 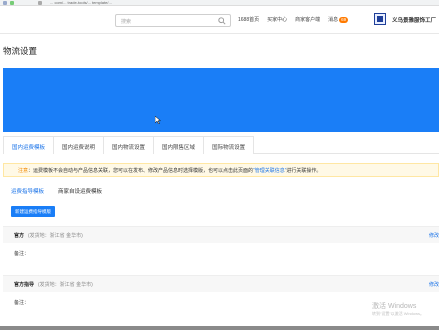 What do you see at coordinates (22, 254) in the screenshot?
I see `template-note: 备注：` at bounding box center [22, 254].